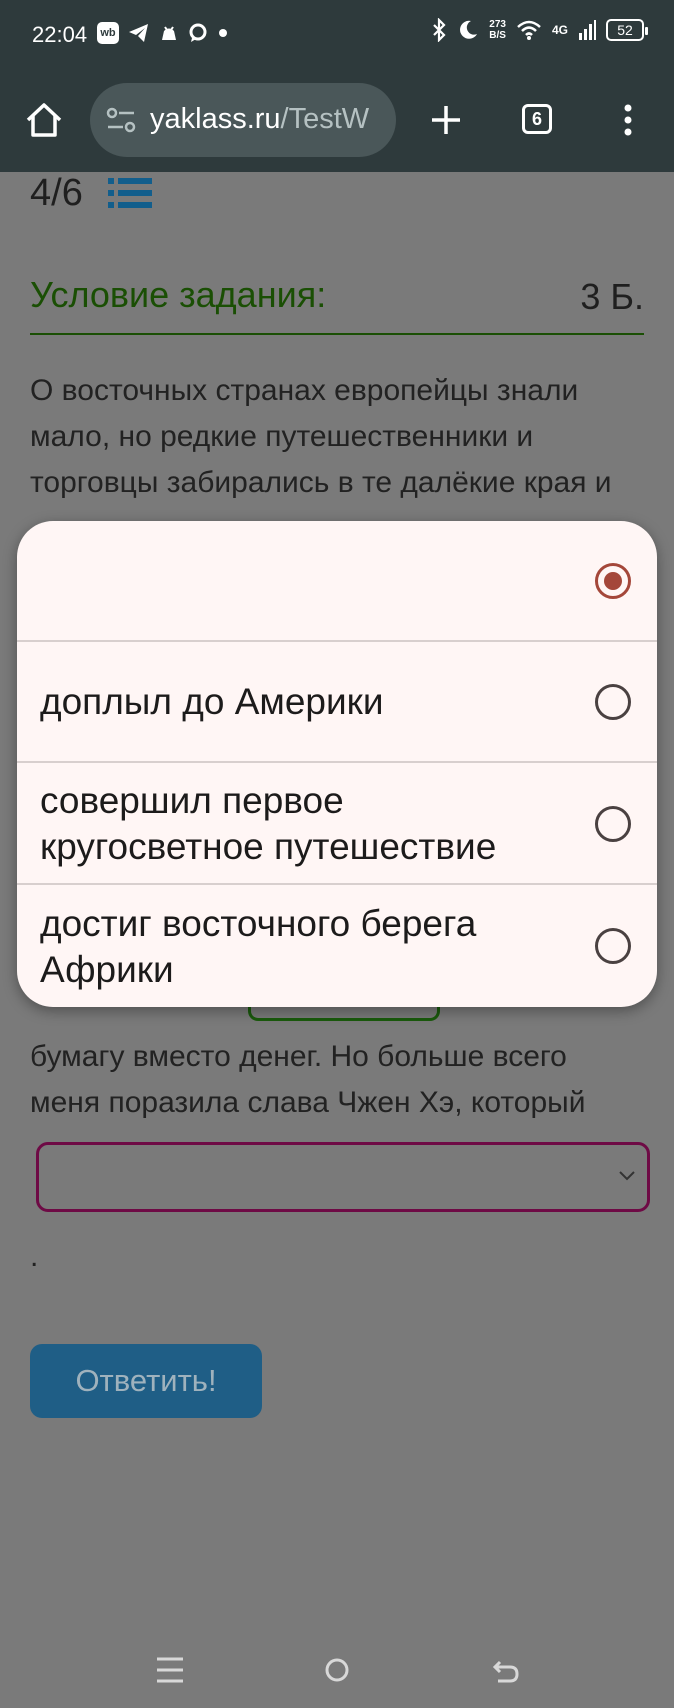 The image size is (674, 1708). Describe the element at coordinates (60, 34) in the screenshot. I see `status-time: 22:04` at that location.